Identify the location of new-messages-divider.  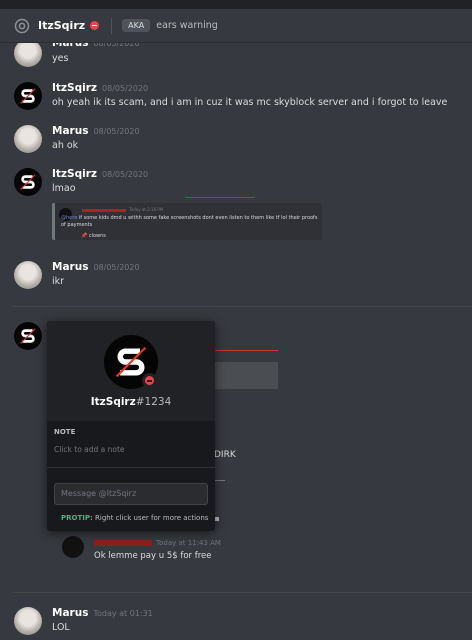
(220, 197).